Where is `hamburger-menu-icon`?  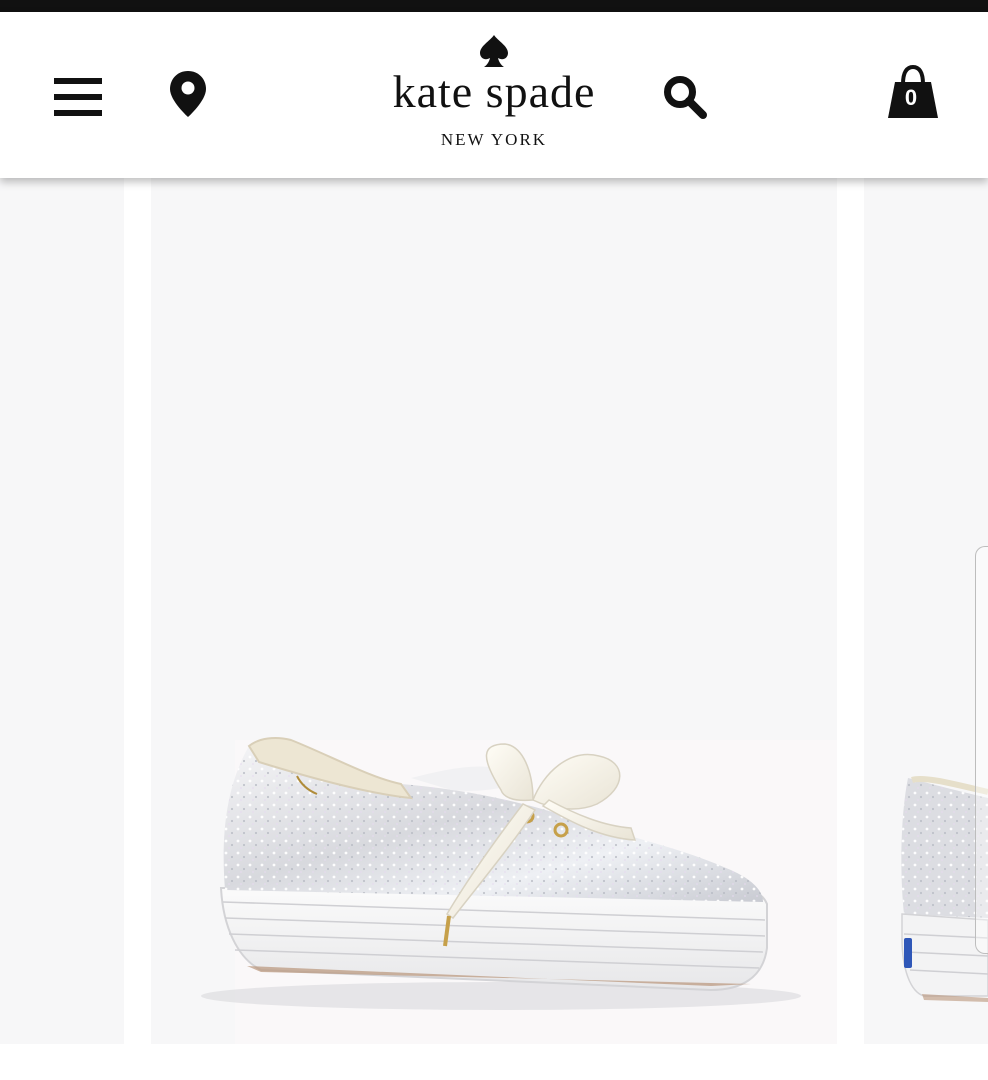 hamburger-menu-icon is located at coordinates (78, 97).